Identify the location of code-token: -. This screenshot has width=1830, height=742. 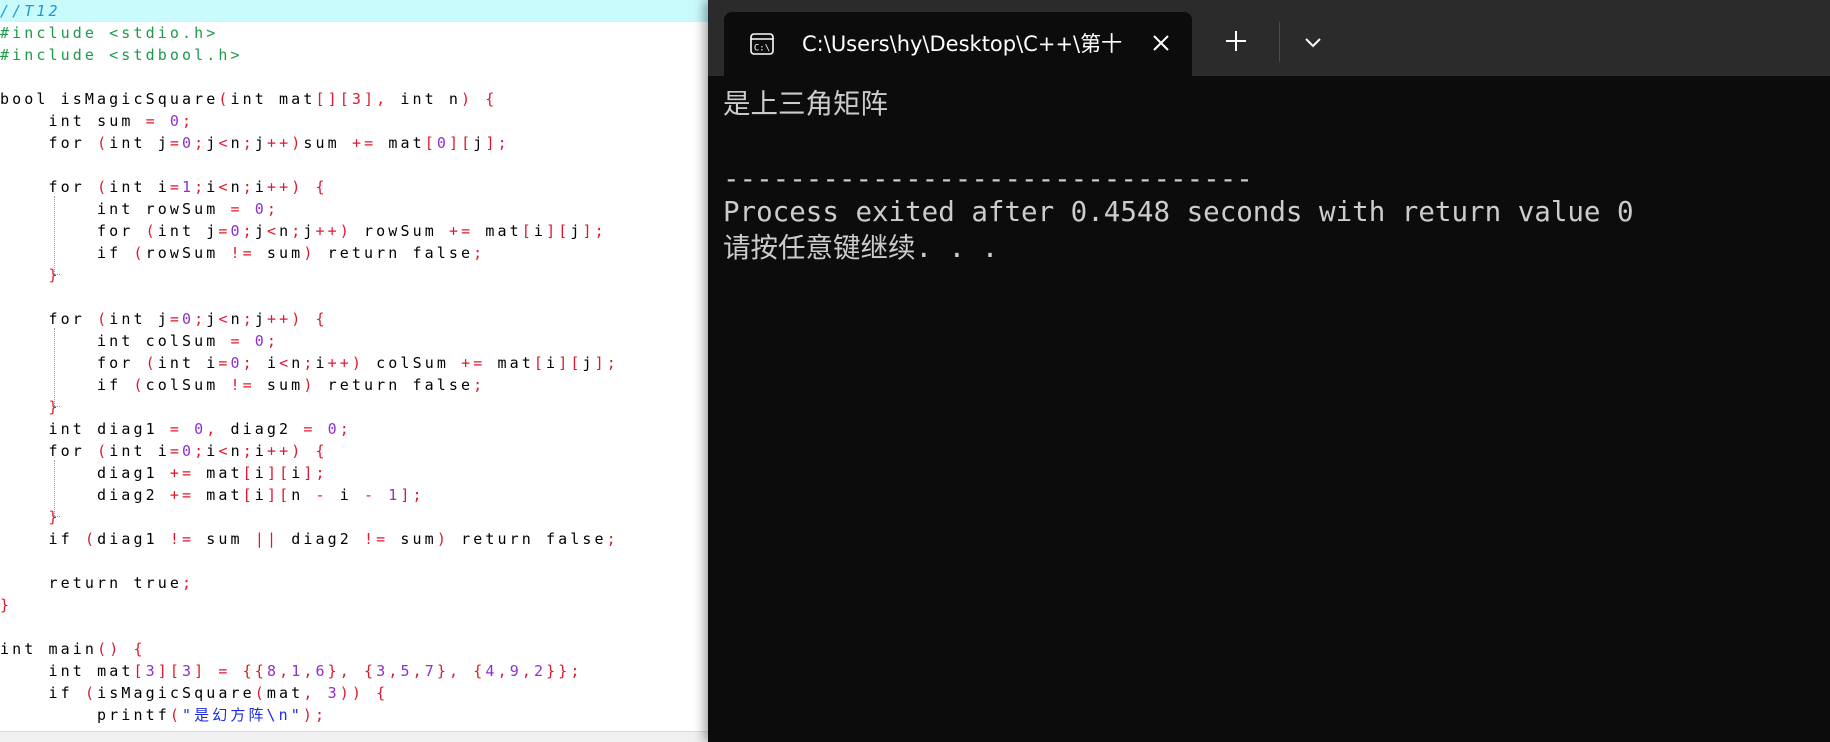
(327, 495).